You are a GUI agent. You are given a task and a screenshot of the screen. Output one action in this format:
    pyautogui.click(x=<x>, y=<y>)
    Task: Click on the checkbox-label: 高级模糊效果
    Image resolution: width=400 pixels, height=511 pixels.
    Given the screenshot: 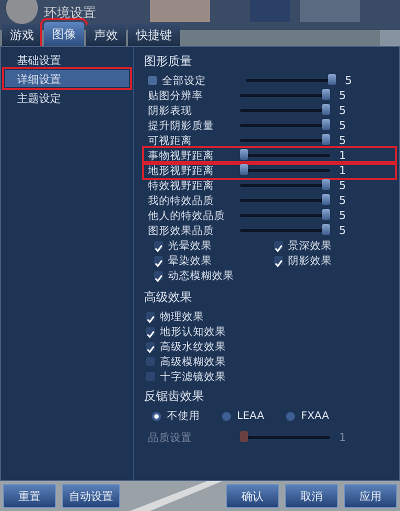 What is the action you would take?
    pyautogui.click(x=193, y=361)
    